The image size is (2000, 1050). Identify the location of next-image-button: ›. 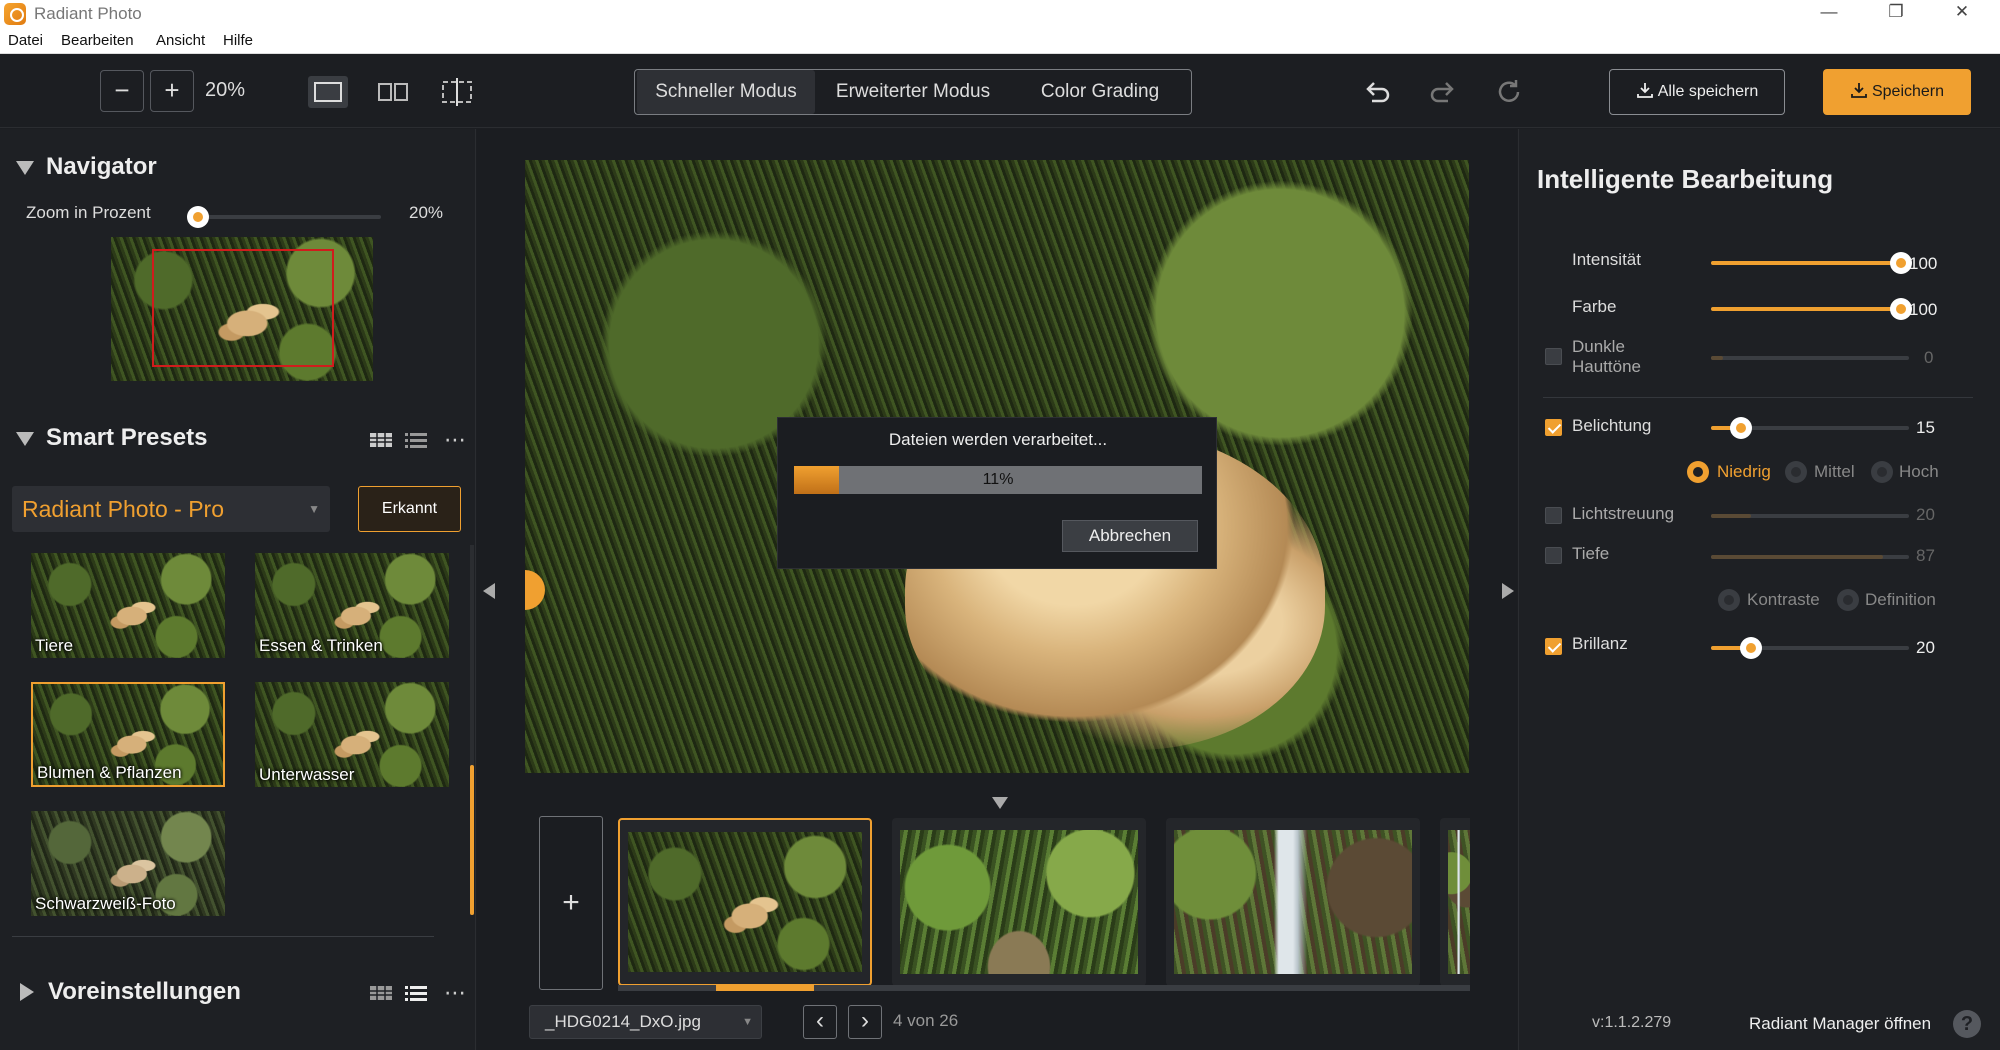
(865, 1022).